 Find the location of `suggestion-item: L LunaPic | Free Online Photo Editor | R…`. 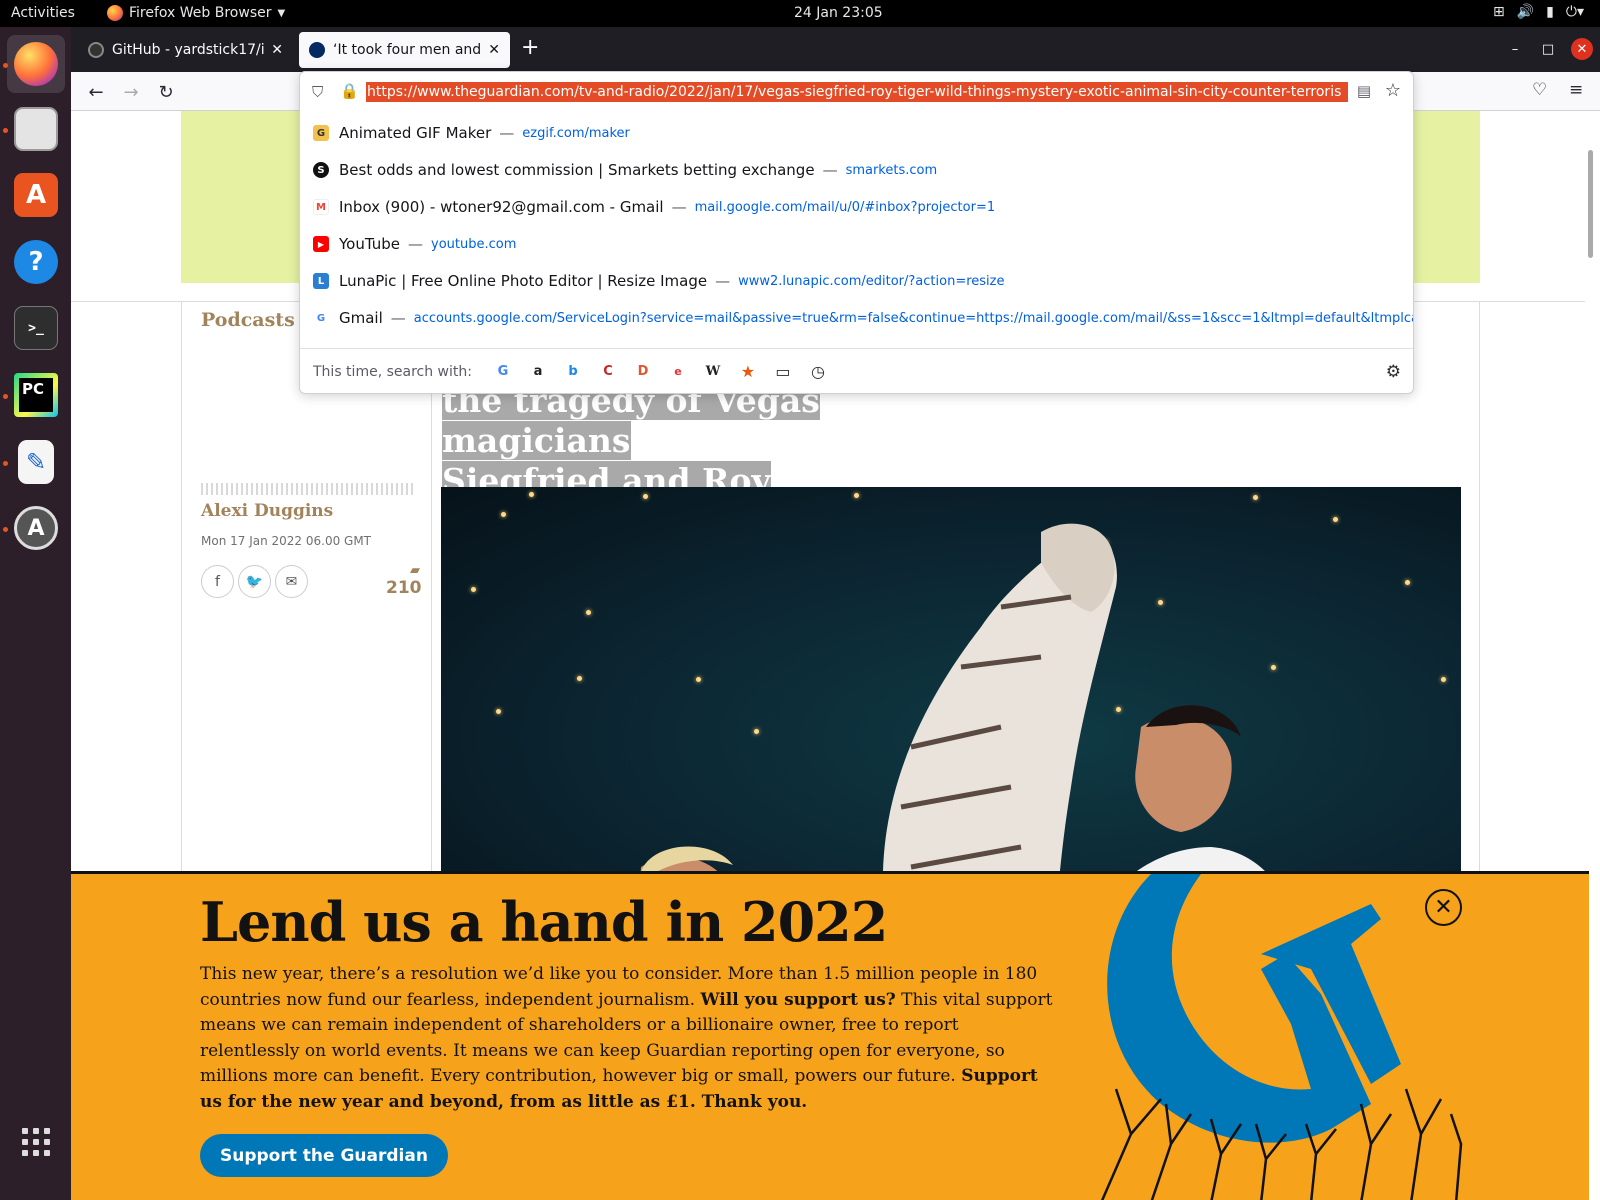

suggestion-item: L LunaPic | Free Online Photo Editor | R… is located at coordinates (856, 281).